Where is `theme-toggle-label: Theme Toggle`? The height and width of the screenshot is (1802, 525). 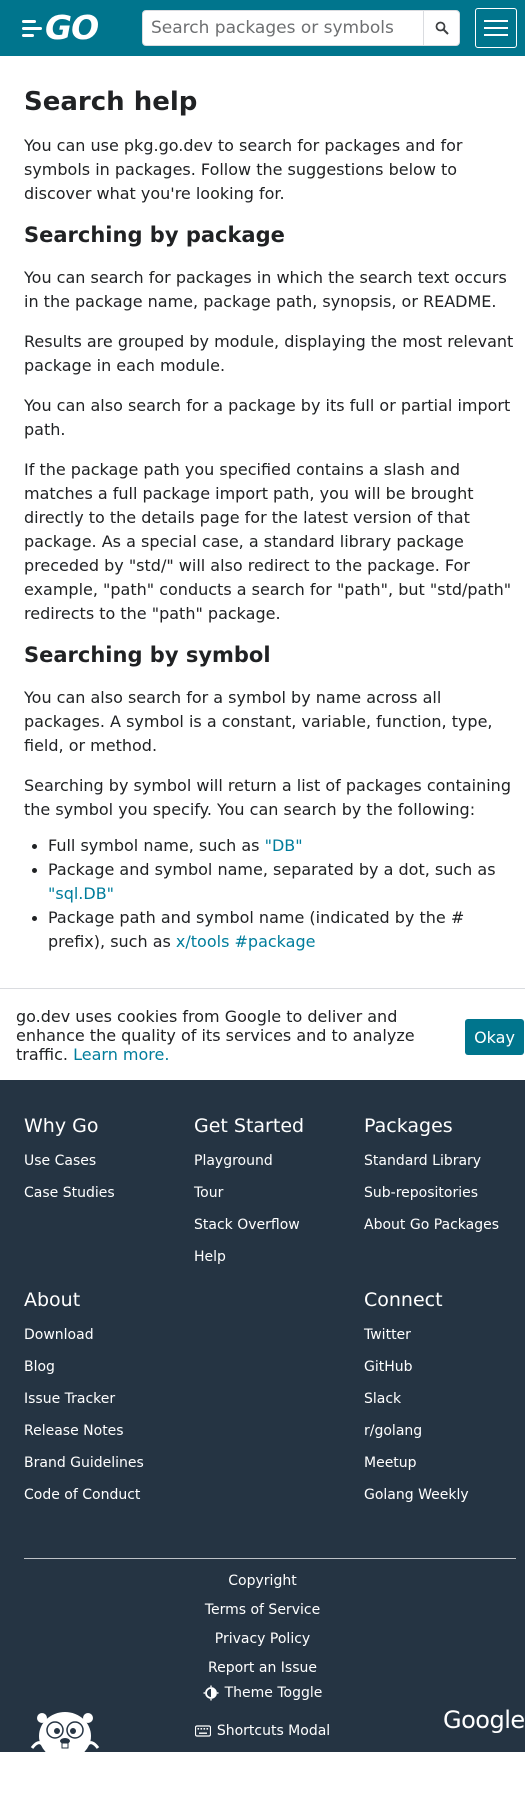
theme-toggle-label: Theme Toggle is located at coordinates (273, 1693).